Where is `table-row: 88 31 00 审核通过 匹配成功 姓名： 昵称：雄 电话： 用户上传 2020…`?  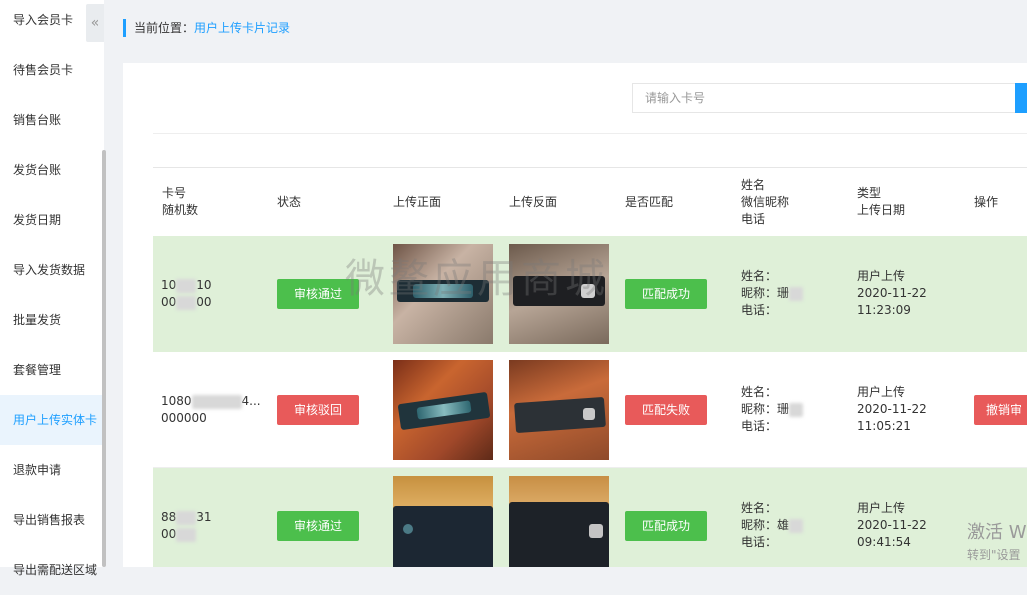
table-row: 88 31 00 审核通过 匹配成功 姓名： 昵称：雄 电话： 用户上传 2020… is located at coordinates (590, 517).